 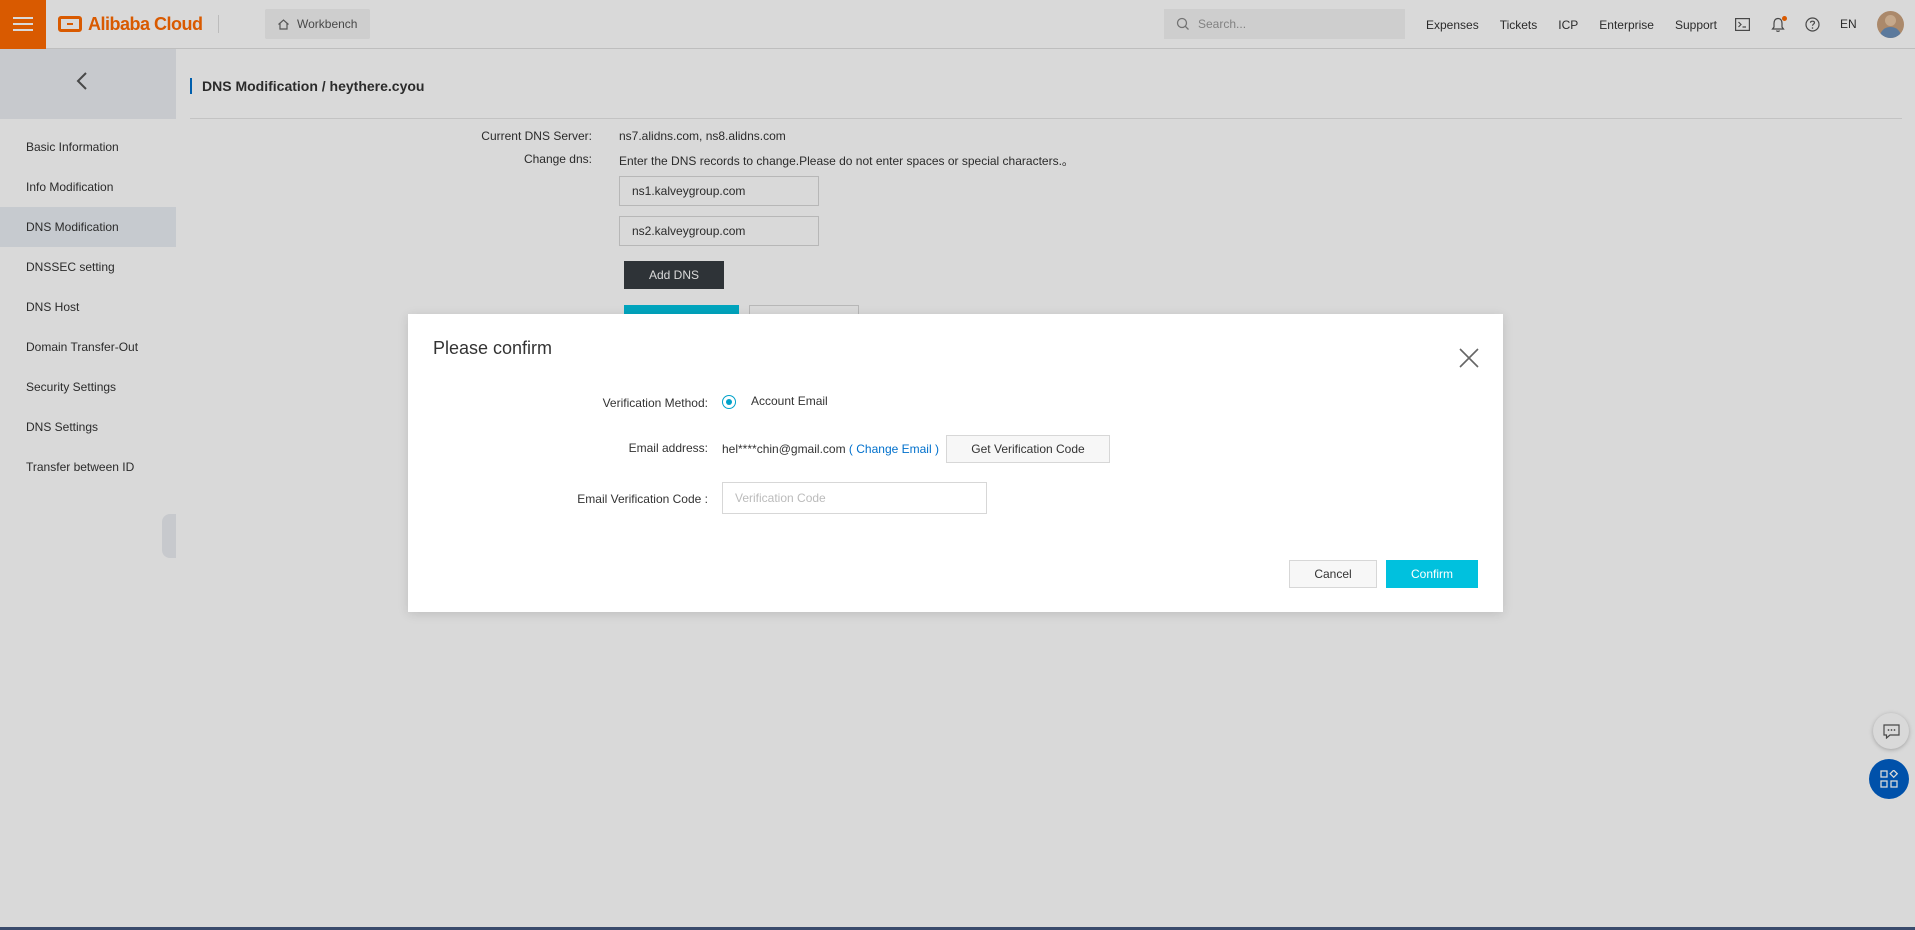 I want to click on change-email-link: ( Change Email ), so click(x=894, y=449).